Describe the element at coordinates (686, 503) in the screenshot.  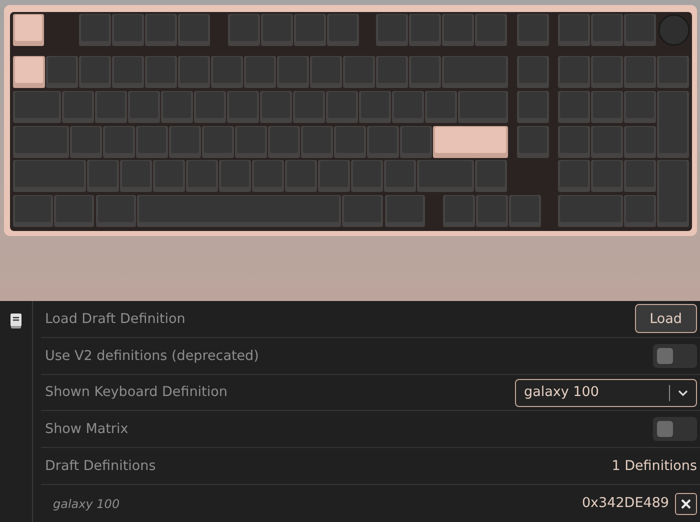
I see `close-button` at that location.